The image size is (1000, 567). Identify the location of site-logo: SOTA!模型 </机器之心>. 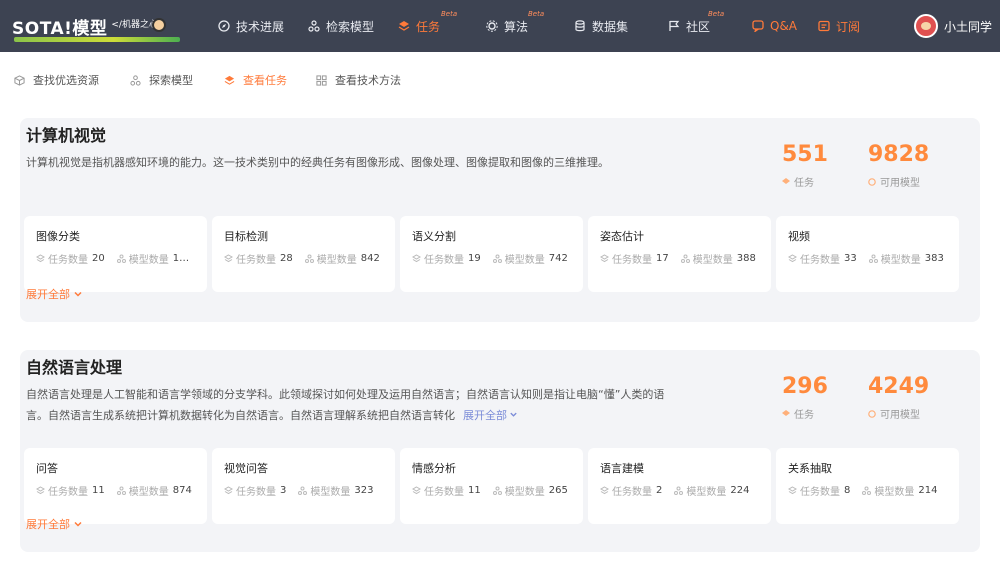
(97, 26).